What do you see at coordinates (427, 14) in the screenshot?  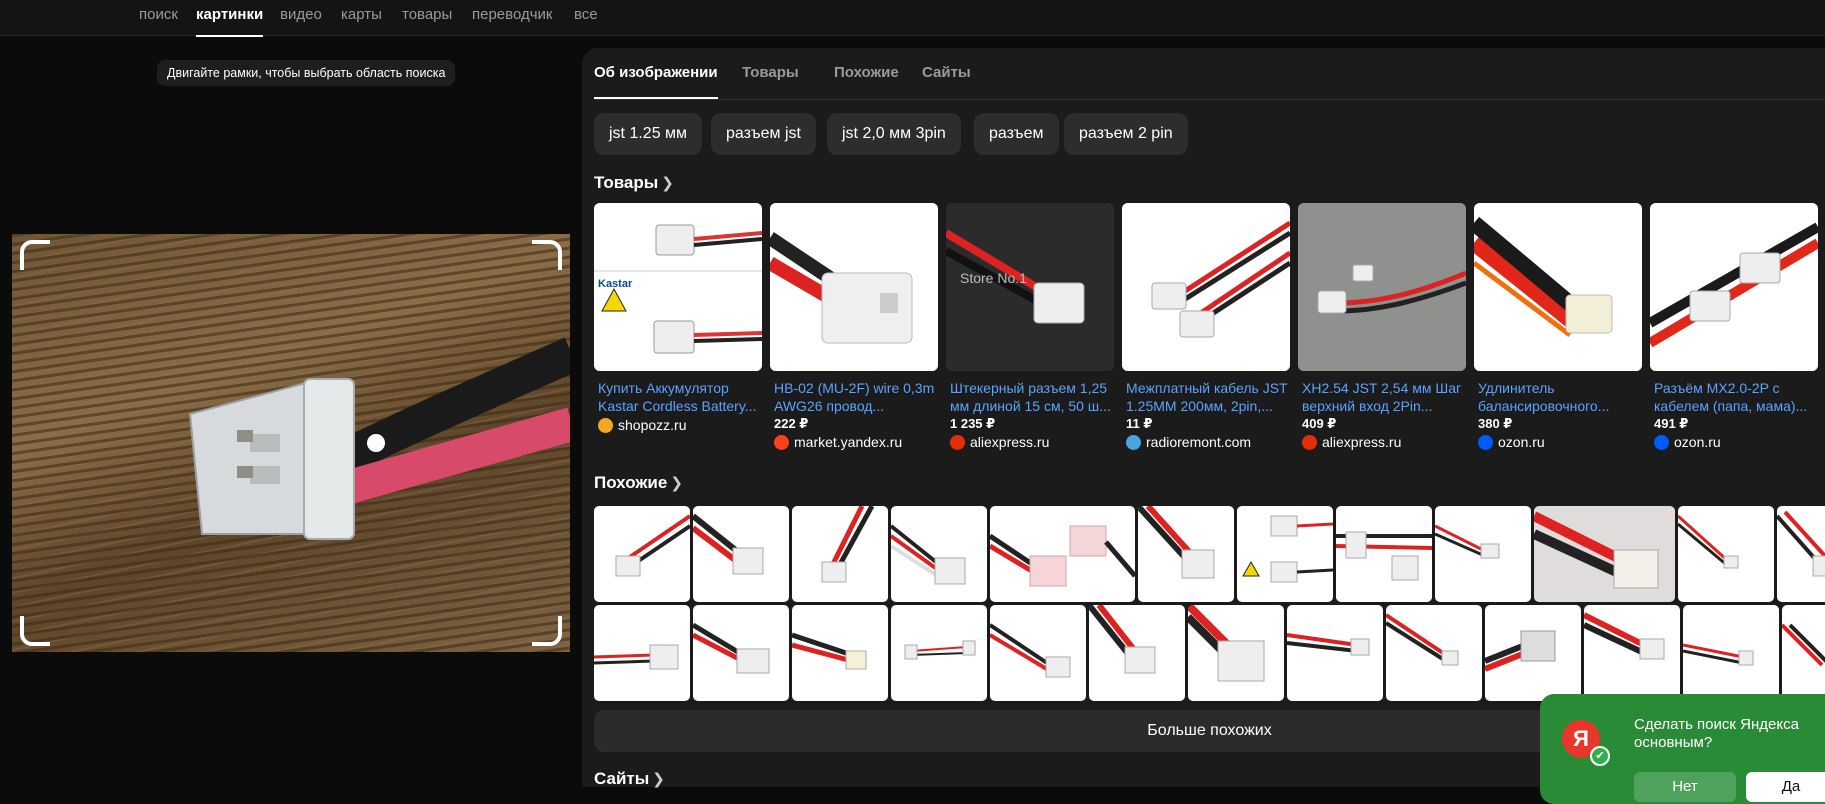 I see `nav-tab-products: товары` at bounding box center [427, 14].